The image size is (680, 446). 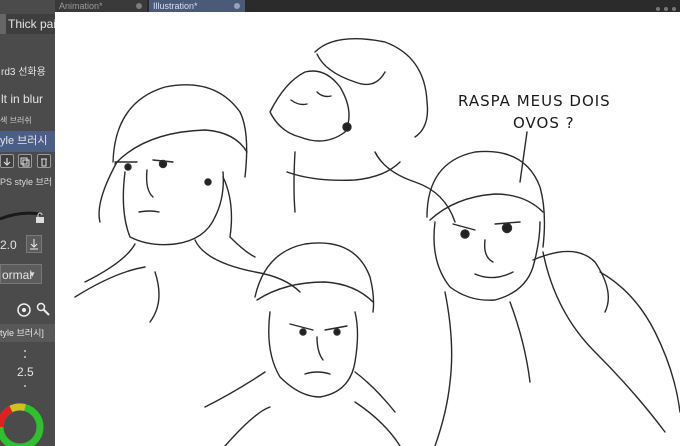 I want to click on copy-icon, so click(x=25, y=161).